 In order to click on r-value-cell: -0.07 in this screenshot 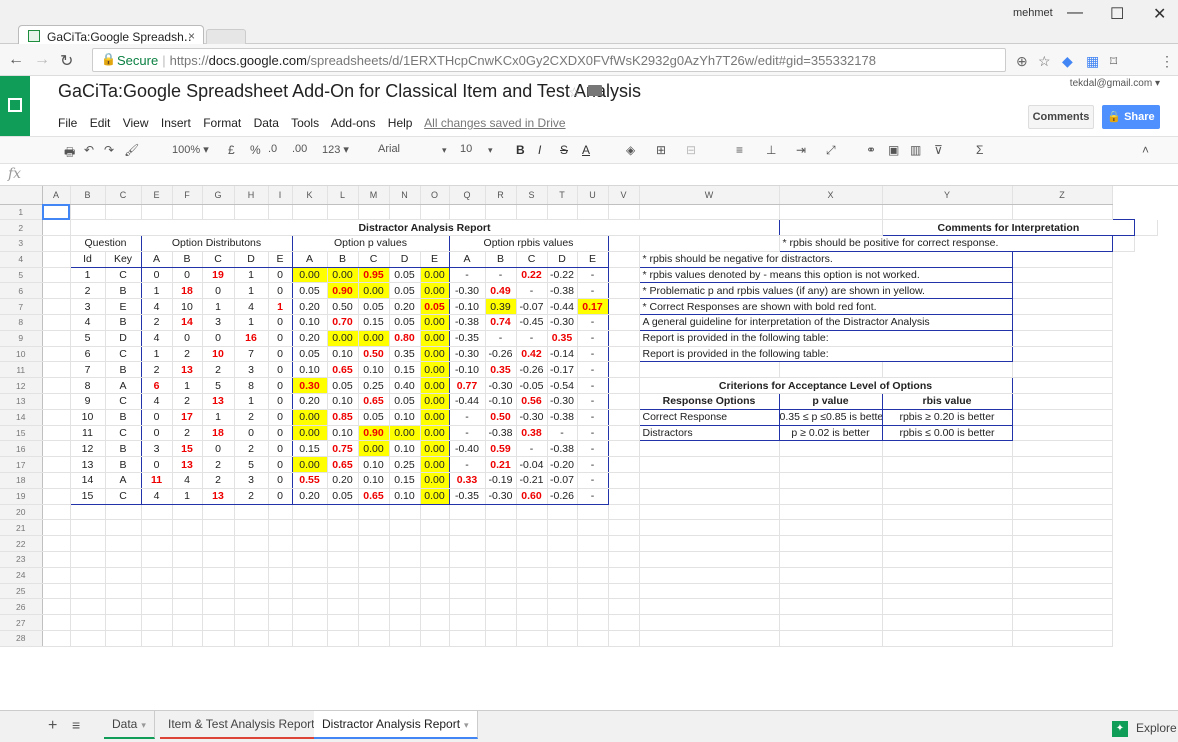, I will do `click(532, 307)`.